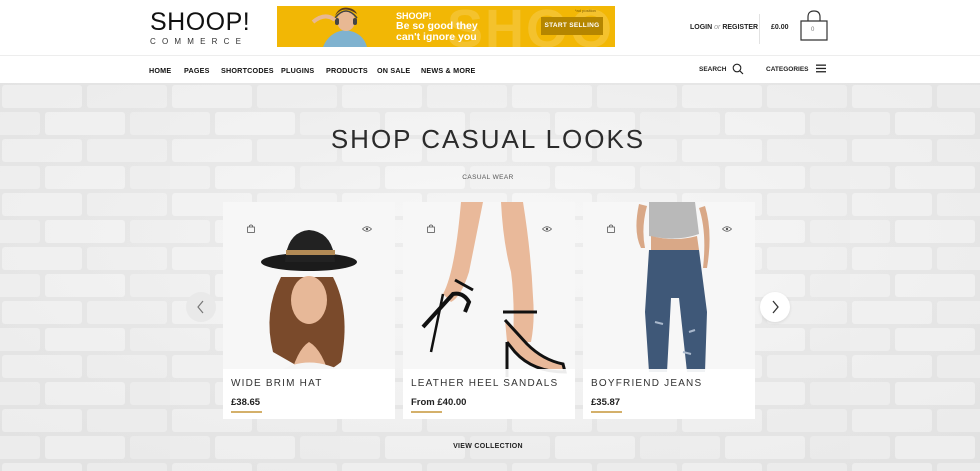 This screenshot has height=471, width=980. I want to click on banner-person-image, so click(345, 26).